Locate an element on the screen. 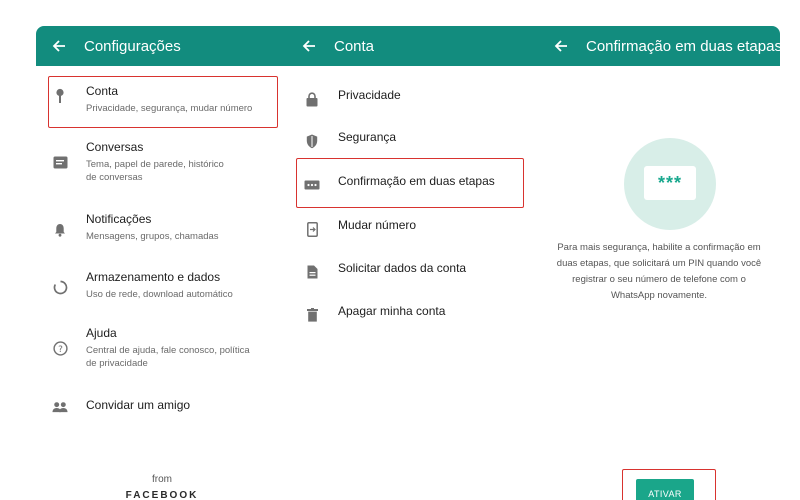 The width and height of the screenshot is (800, 500). phone-change-icon is located at coordinates (312, 229).